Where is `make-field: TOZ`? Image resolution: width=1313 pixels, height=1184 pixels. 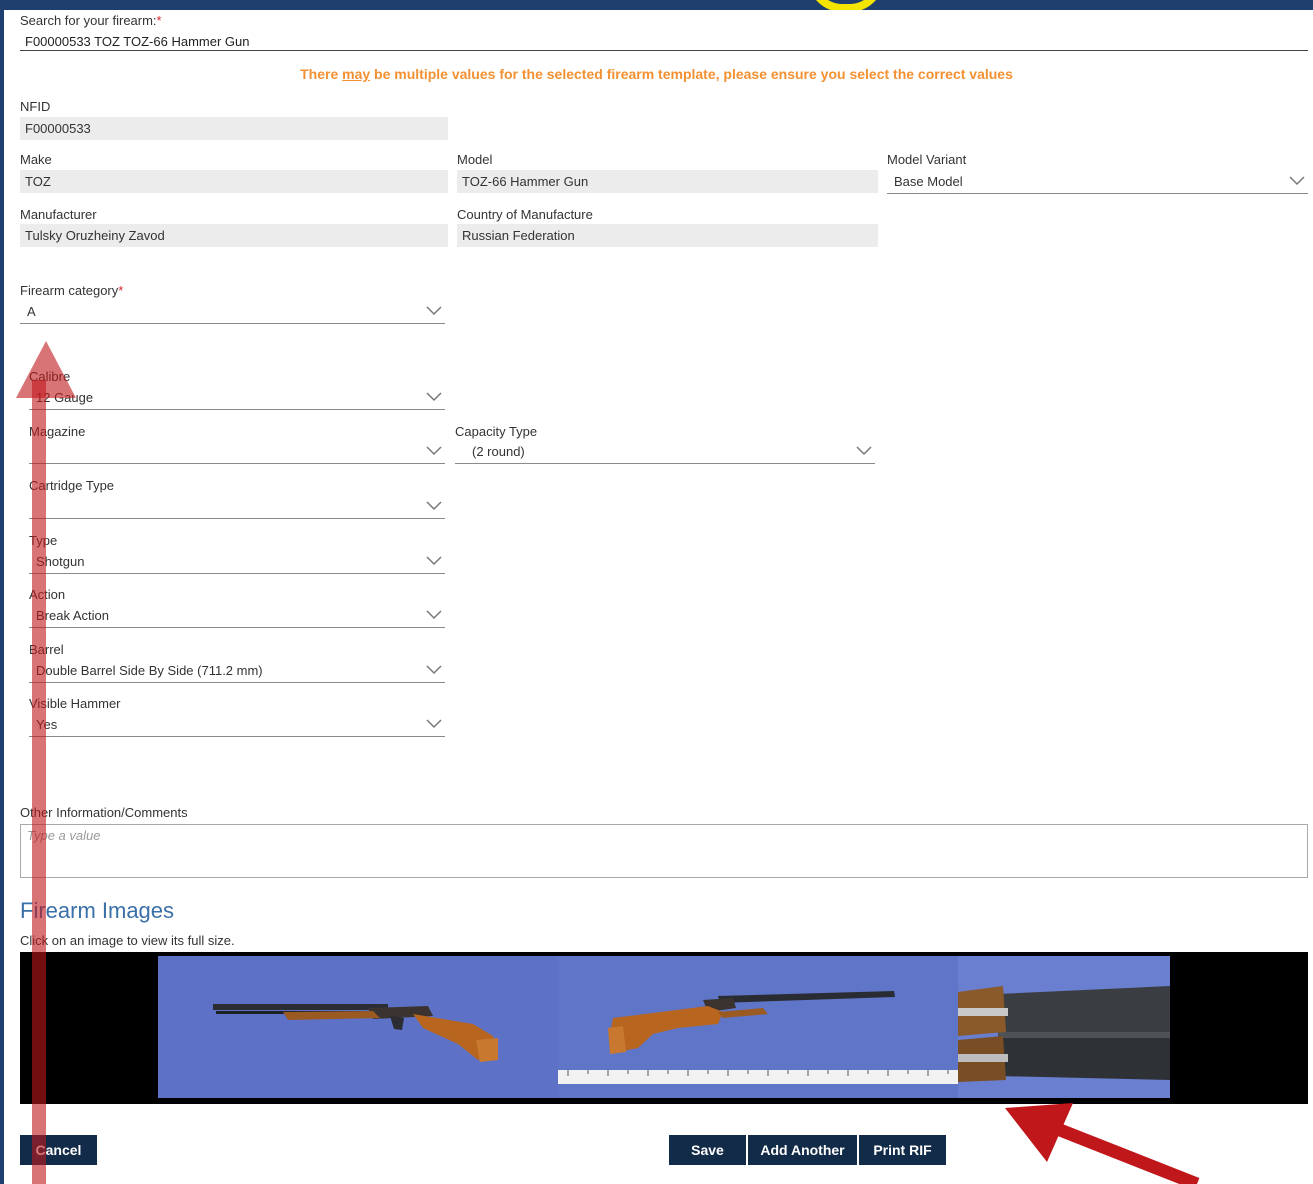
make-field: TOZ is located at coordinates (234, 181).